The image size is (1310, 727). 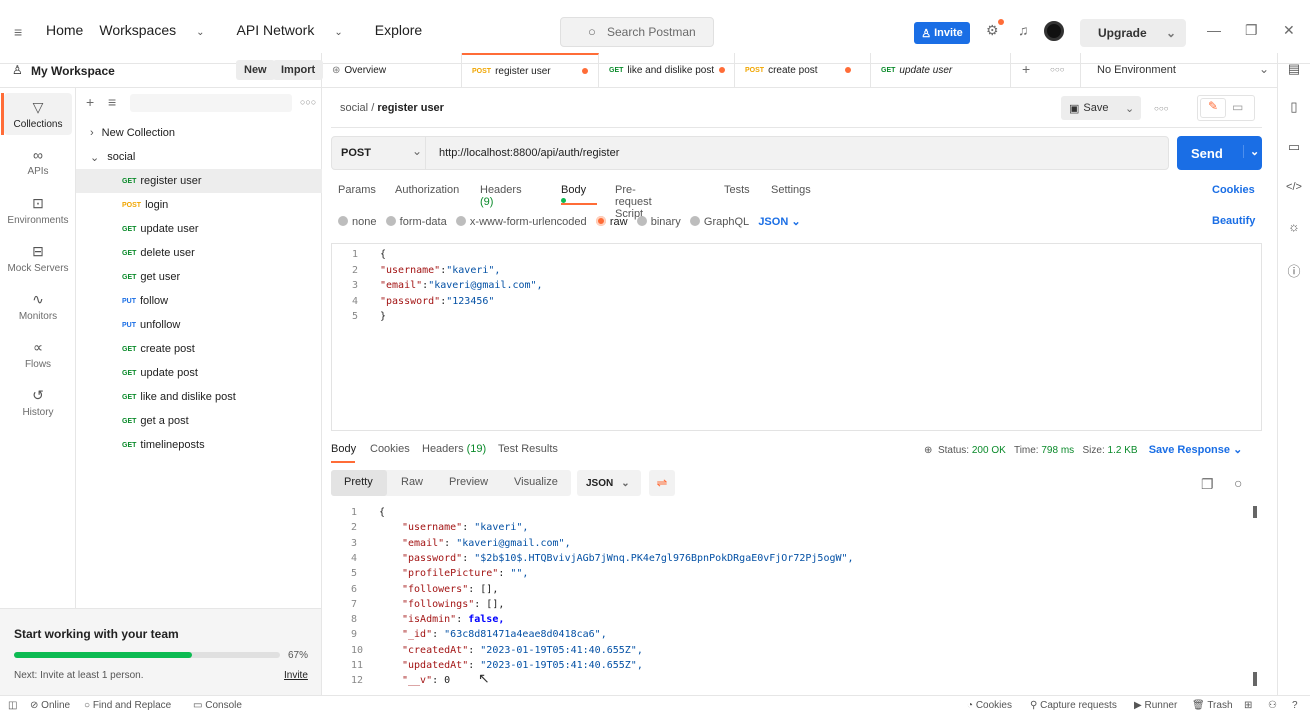 What do you see at coordinates (38, 402) in the screenshot?
I see `sidebar-item-history: ↺ History` at bounding box center [38, 402].